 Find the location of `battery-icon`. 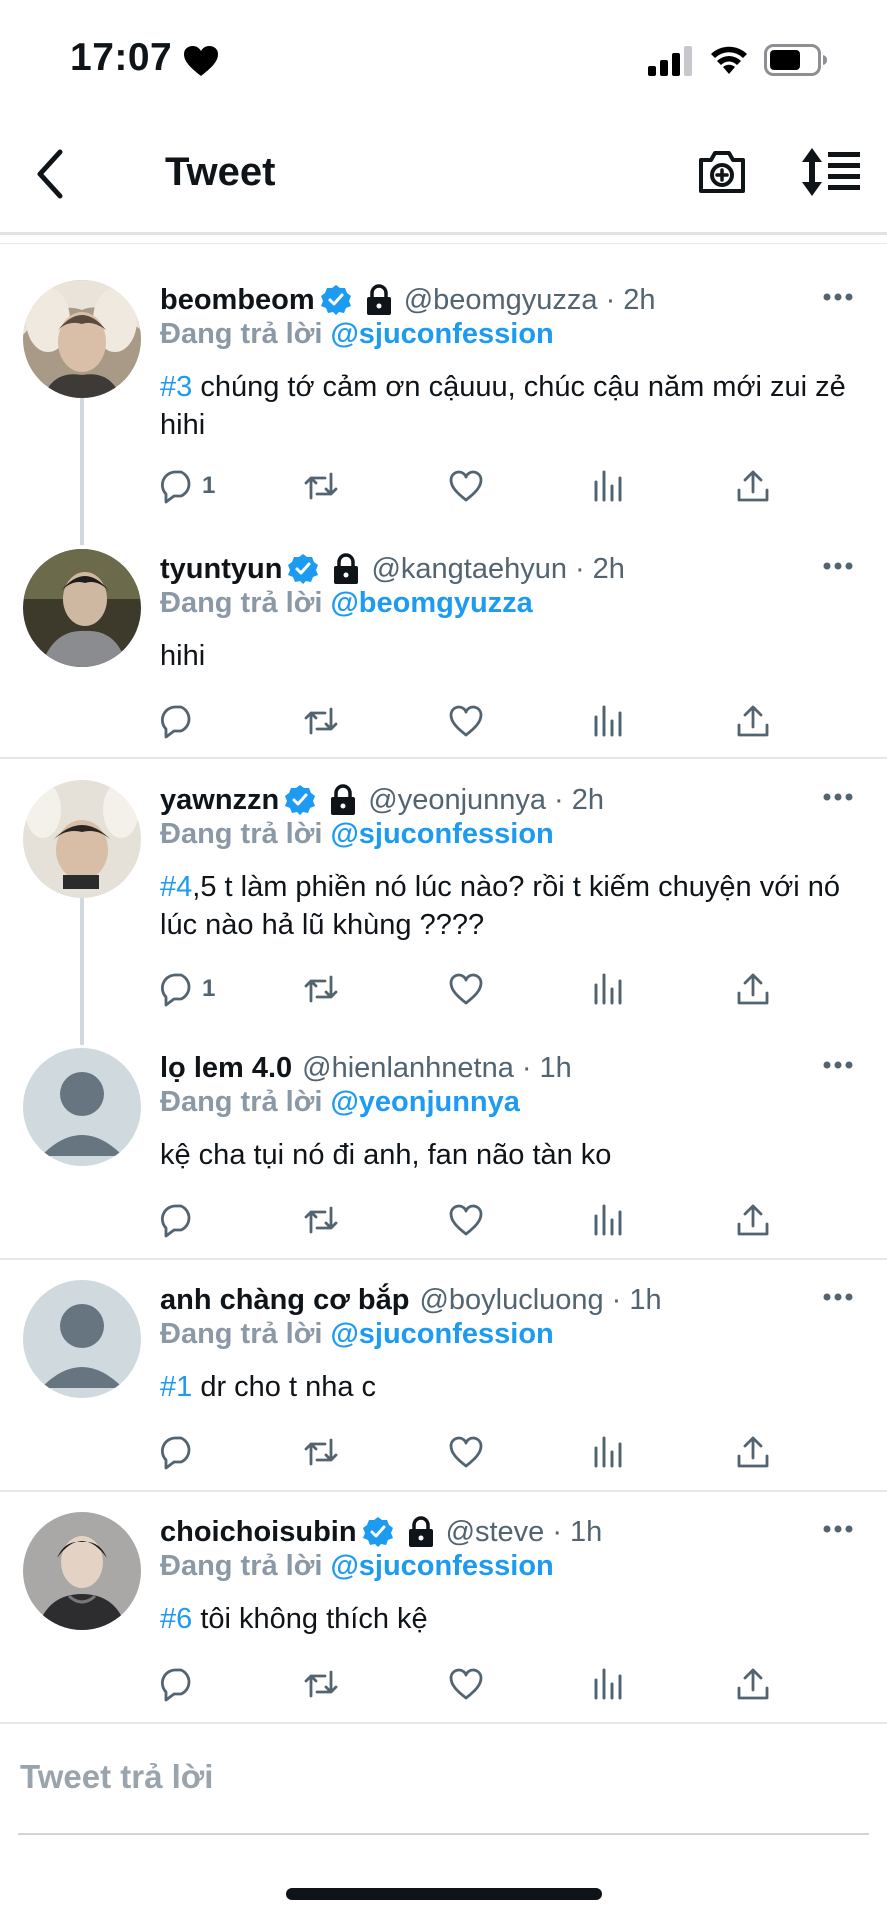

battery-icon is located at coordinates (795, 60).